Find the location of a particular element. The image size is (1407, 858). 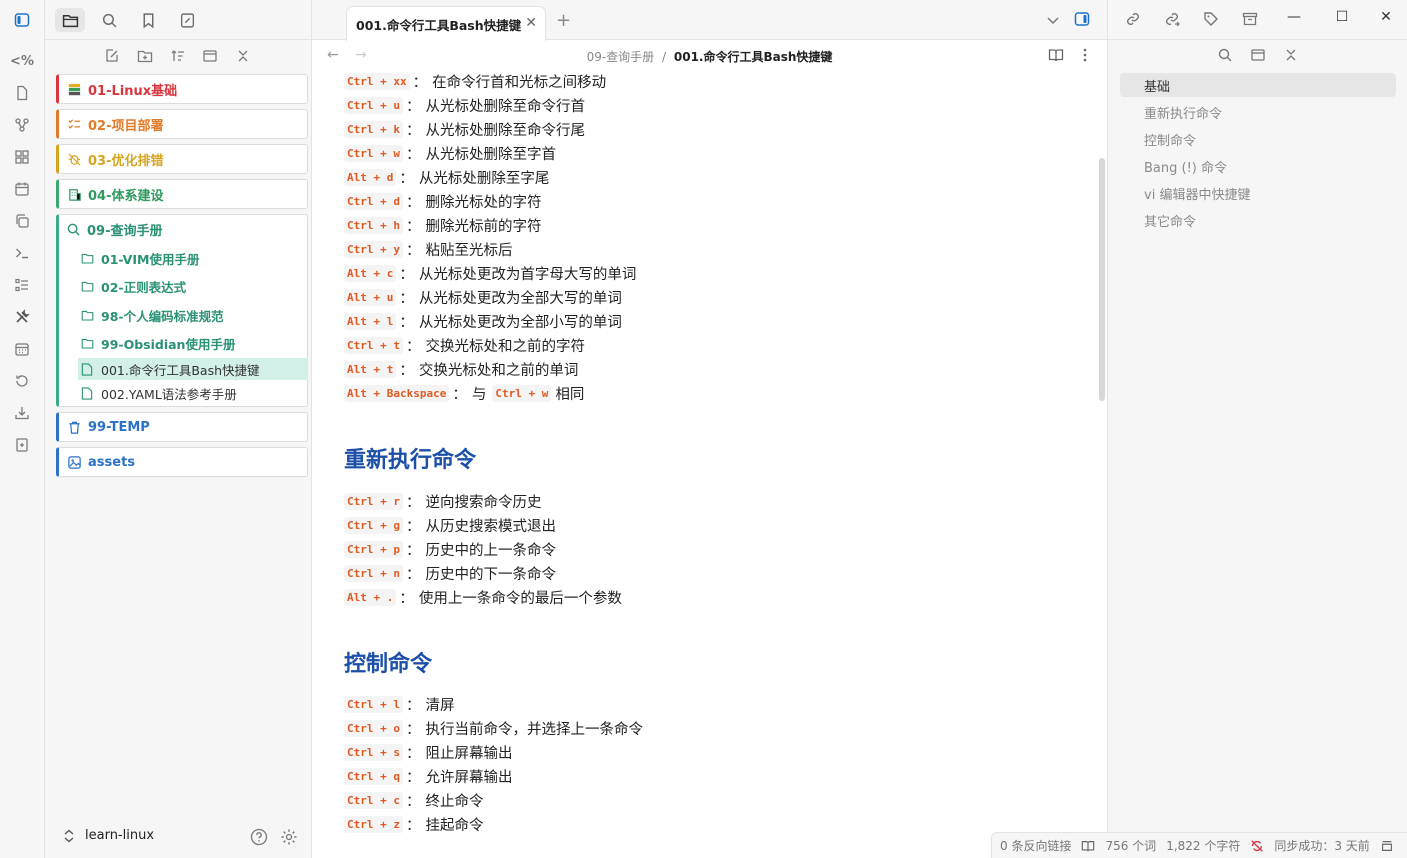

outline-item: 基础 is located at coordinates (1258, 85).